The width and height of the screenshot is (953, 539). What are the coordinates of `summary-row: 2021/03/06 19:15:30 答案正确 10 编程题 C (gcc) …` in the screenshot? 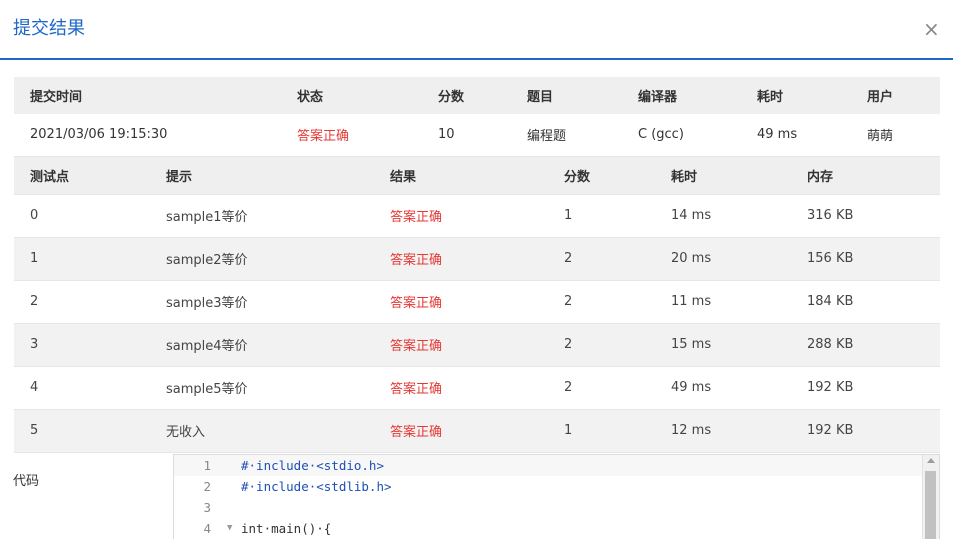 It's located at (477, 135).